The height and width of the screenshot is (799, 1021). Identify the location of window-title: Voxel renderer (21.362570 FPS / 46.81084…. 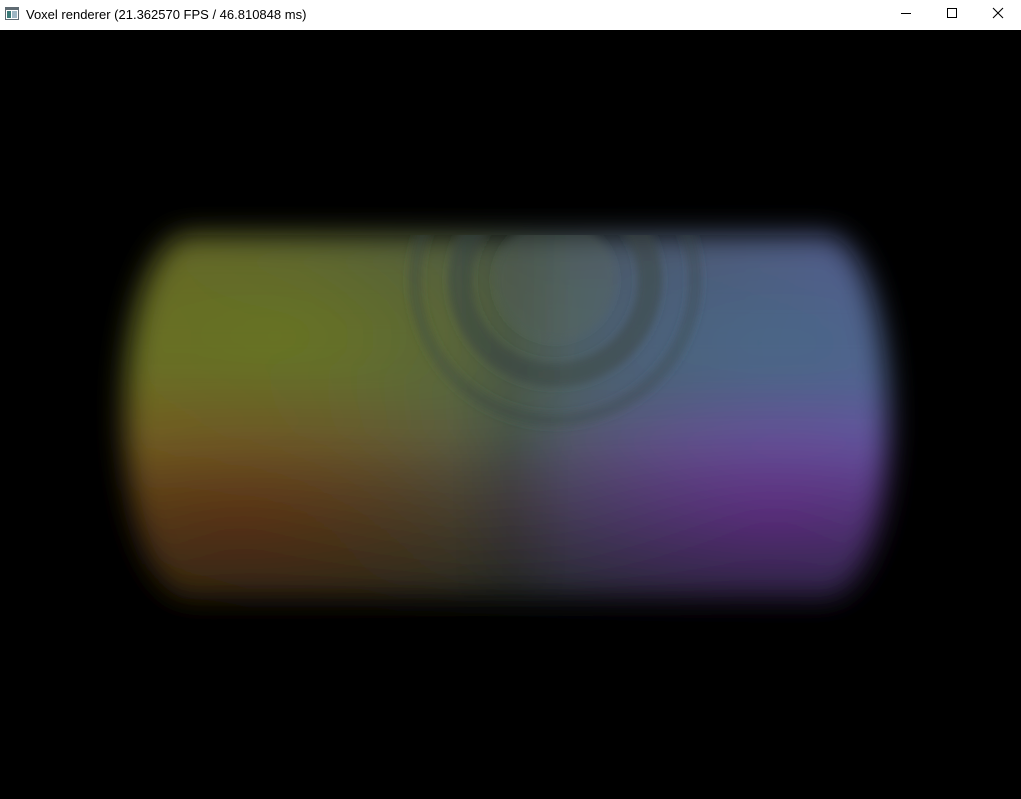
(166, 14).